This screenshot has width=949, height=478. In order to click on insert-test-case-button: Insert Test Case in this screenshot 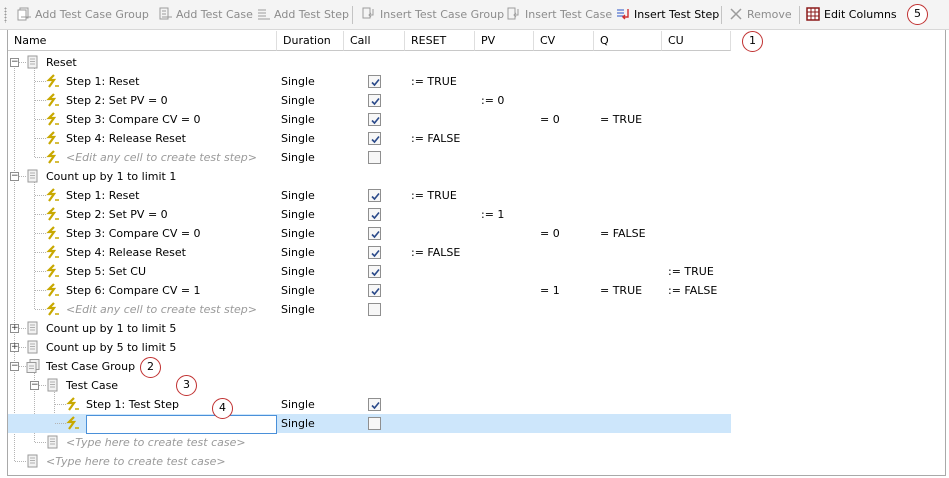, I will do `click(559, 15)`.